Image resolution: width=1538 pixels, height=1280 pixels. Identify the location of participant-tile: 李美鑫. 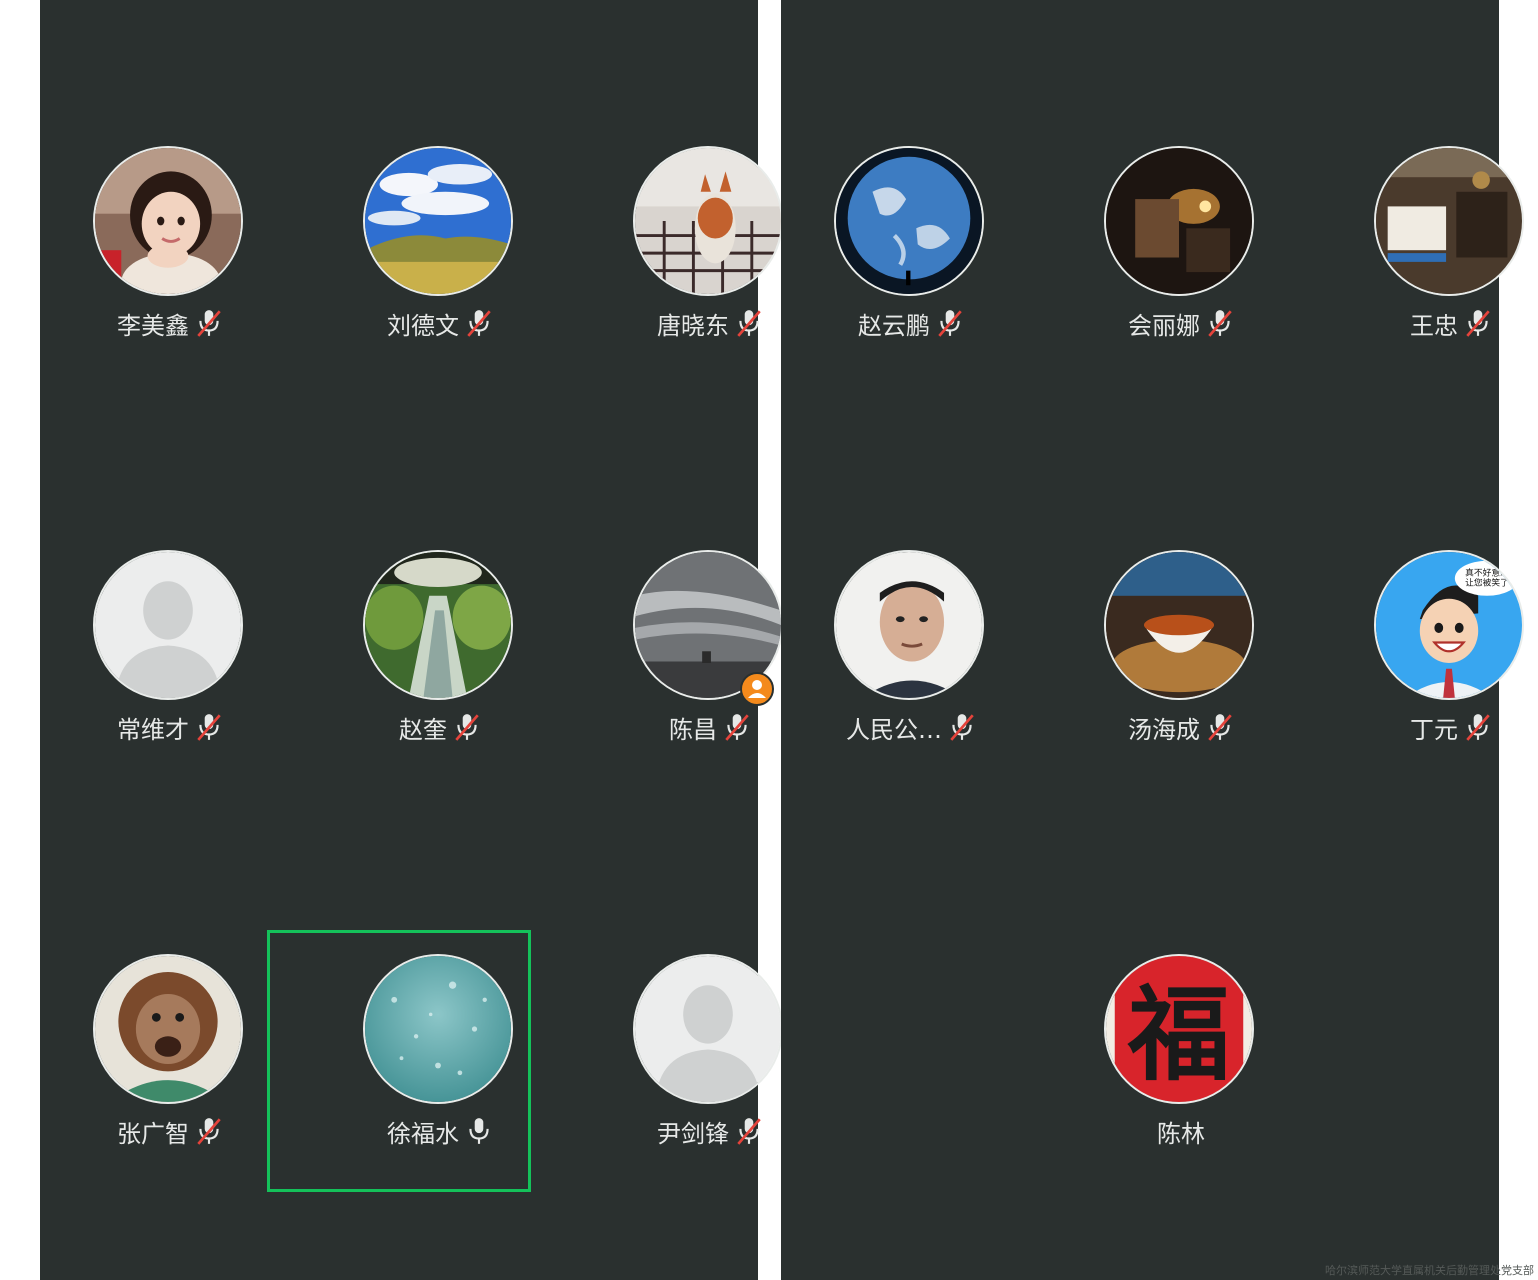
(170, 269).